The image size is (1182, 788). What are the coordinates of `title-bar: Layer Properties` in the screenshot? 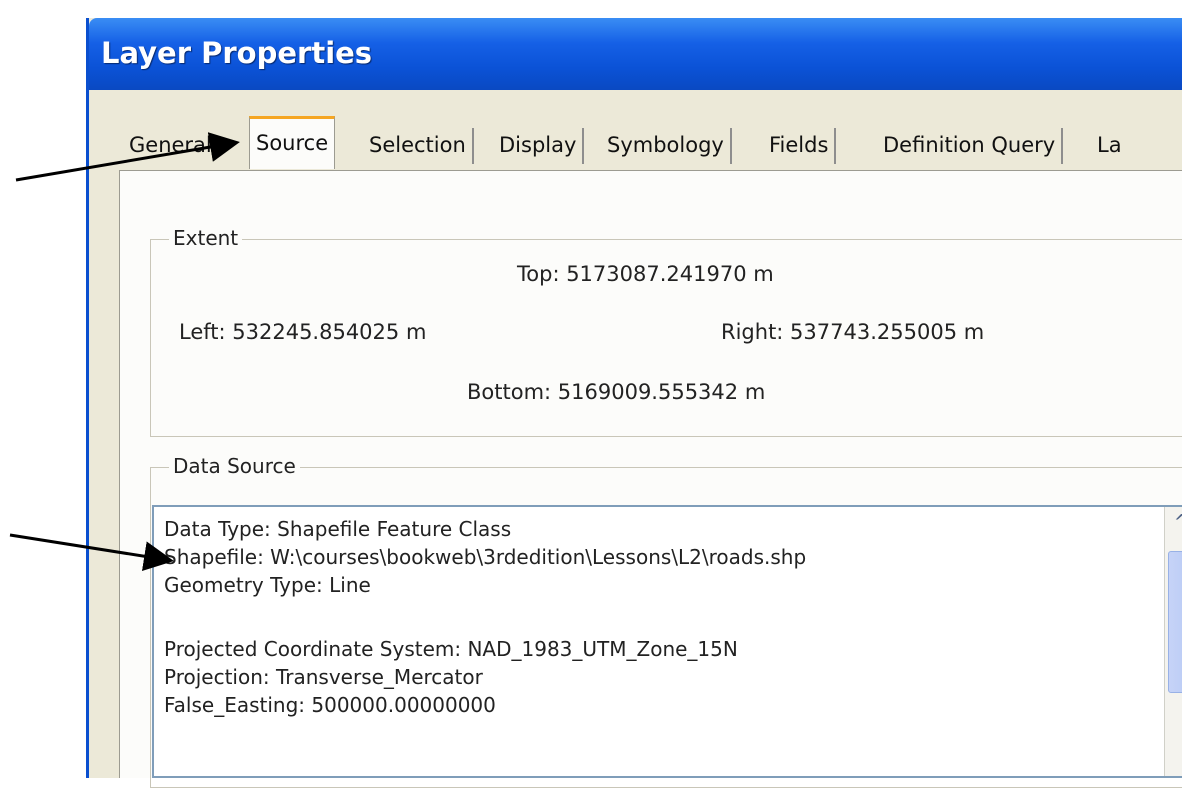 It's located at (635, 54).